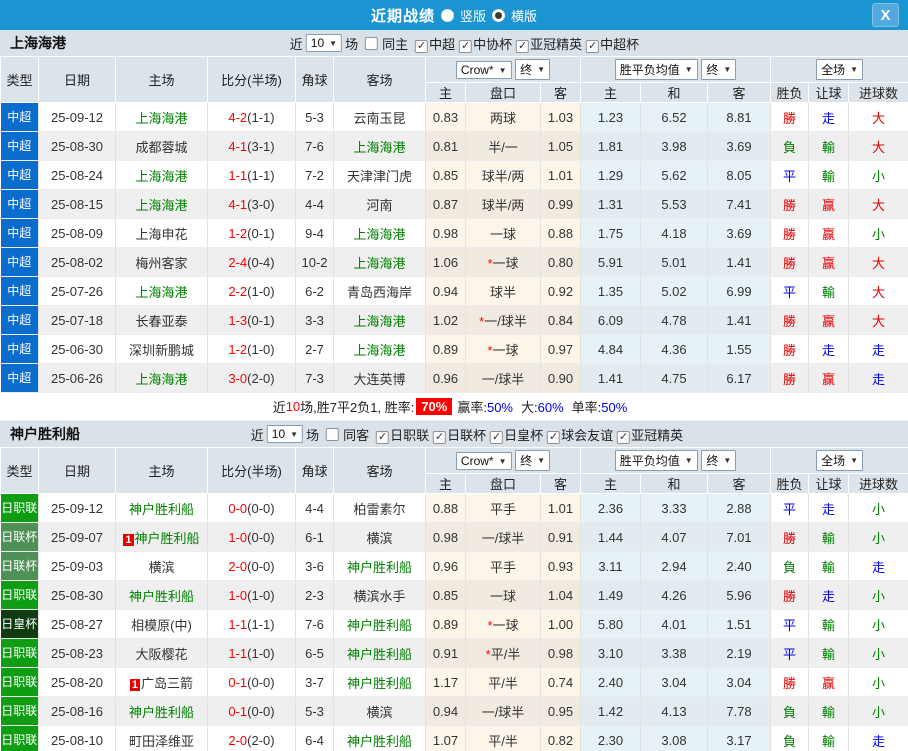 This screenshot has width=908, height=751. What do you see at coordinates (454, 434) in the screenshot?
I see `section-bar-vissel-kobe: 神户胜利船 近 10▼ 场 同客 日职联 日联杯 日皇杯 球会友谊 亚冠精英` at bounding box center [454, 434].